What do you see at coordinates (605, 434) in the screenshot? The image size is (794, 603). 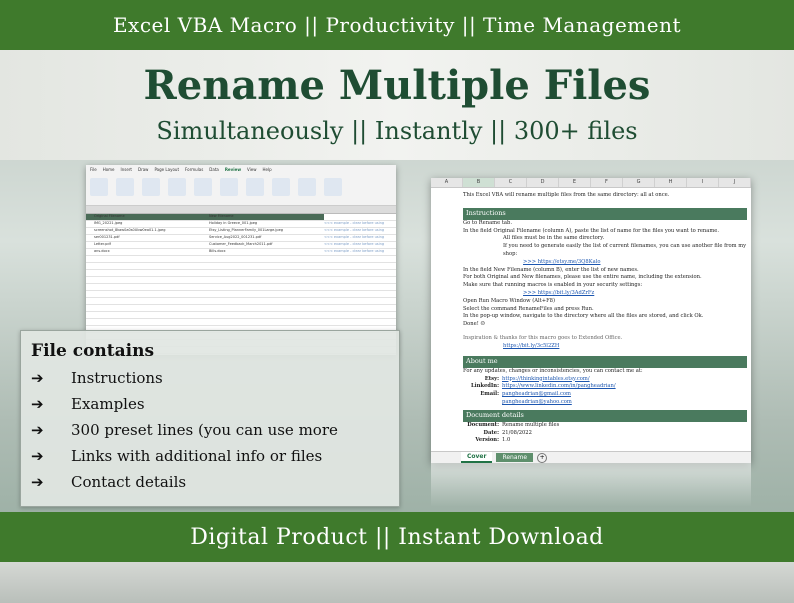 I see `doc-row: Date: 21/08/2022` at bounding box center [605, 434].